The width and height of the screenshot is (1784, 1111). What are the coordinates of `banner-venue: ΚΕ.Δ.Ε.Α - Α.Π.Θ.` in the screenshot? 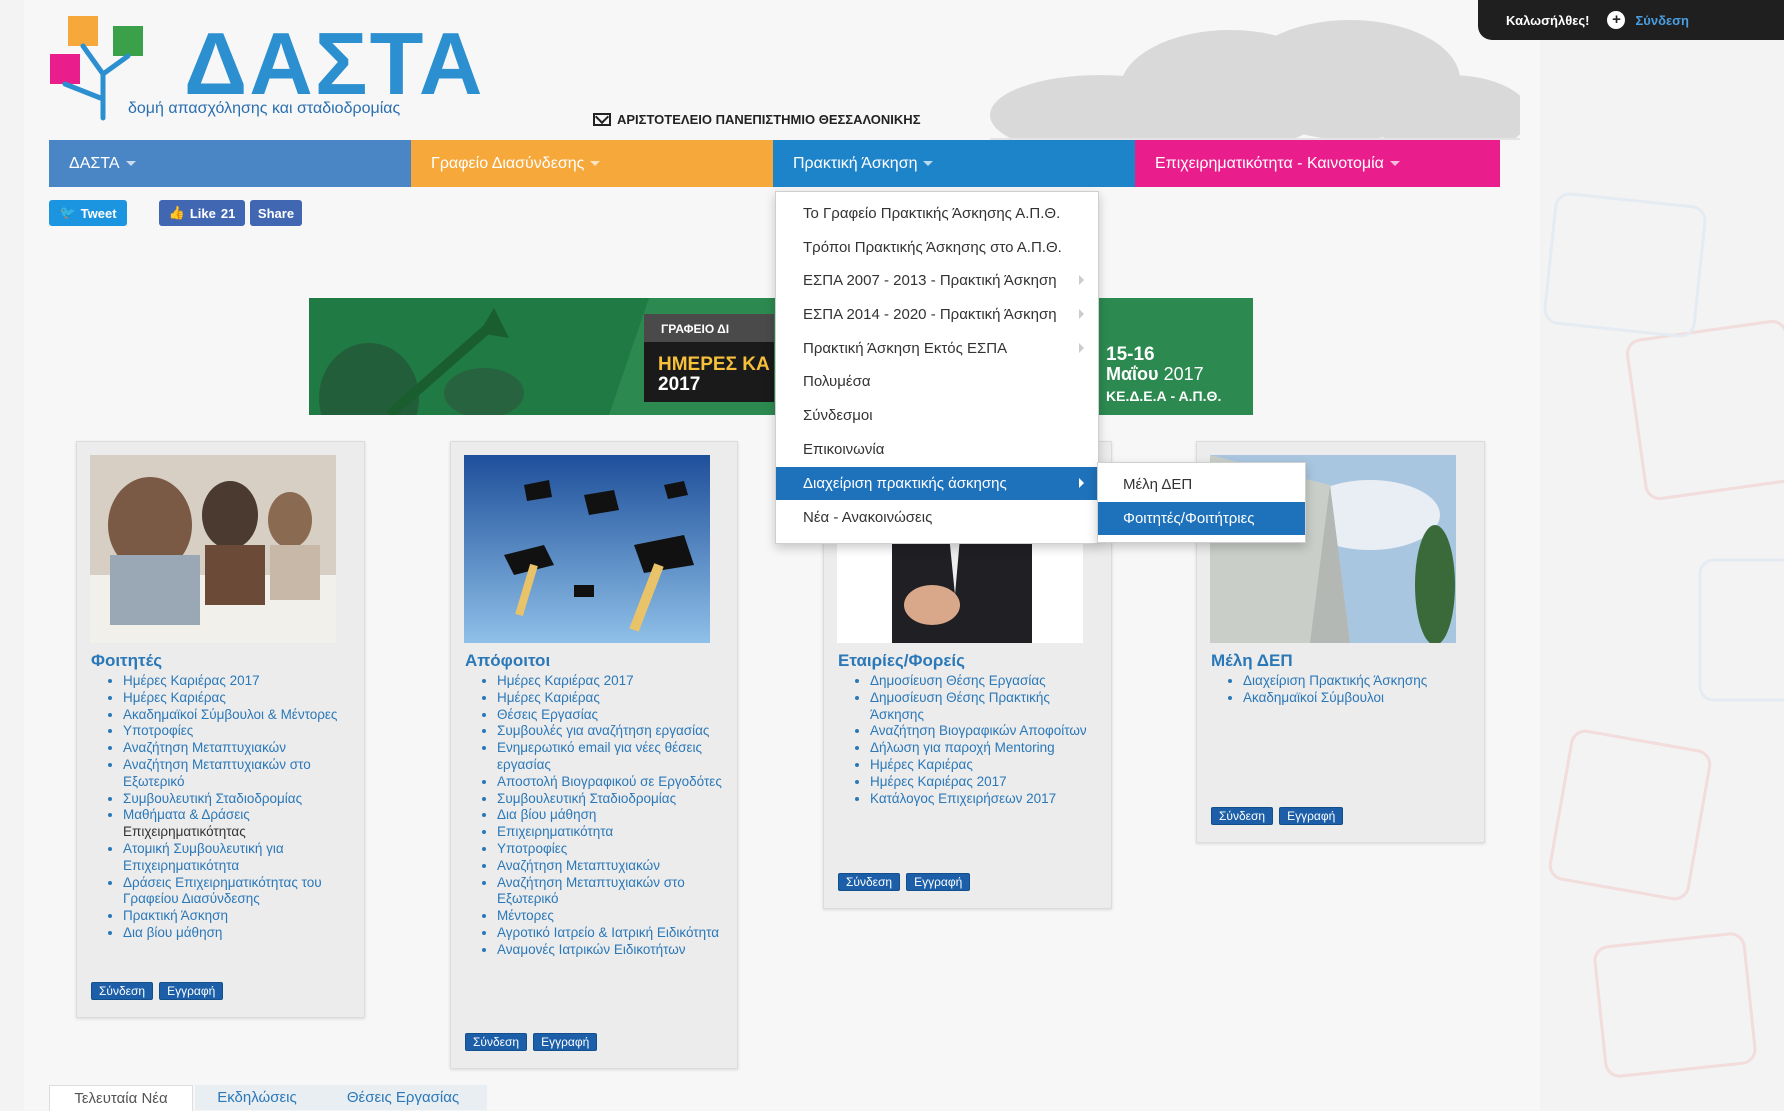 It's located at (1164, 396).